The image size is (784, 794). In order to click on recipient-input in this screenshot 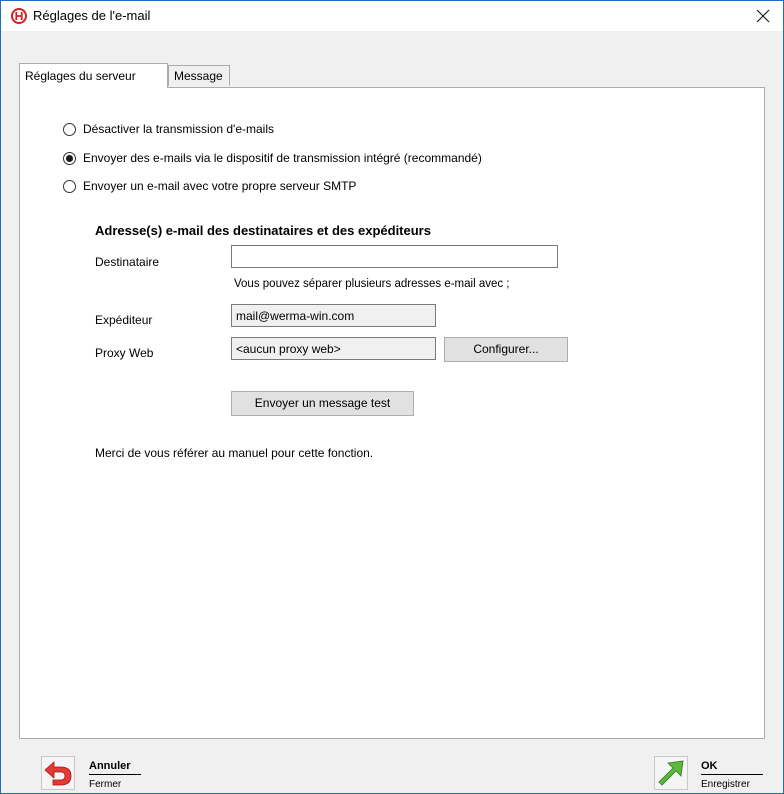, I will do `click(394, 256)`.